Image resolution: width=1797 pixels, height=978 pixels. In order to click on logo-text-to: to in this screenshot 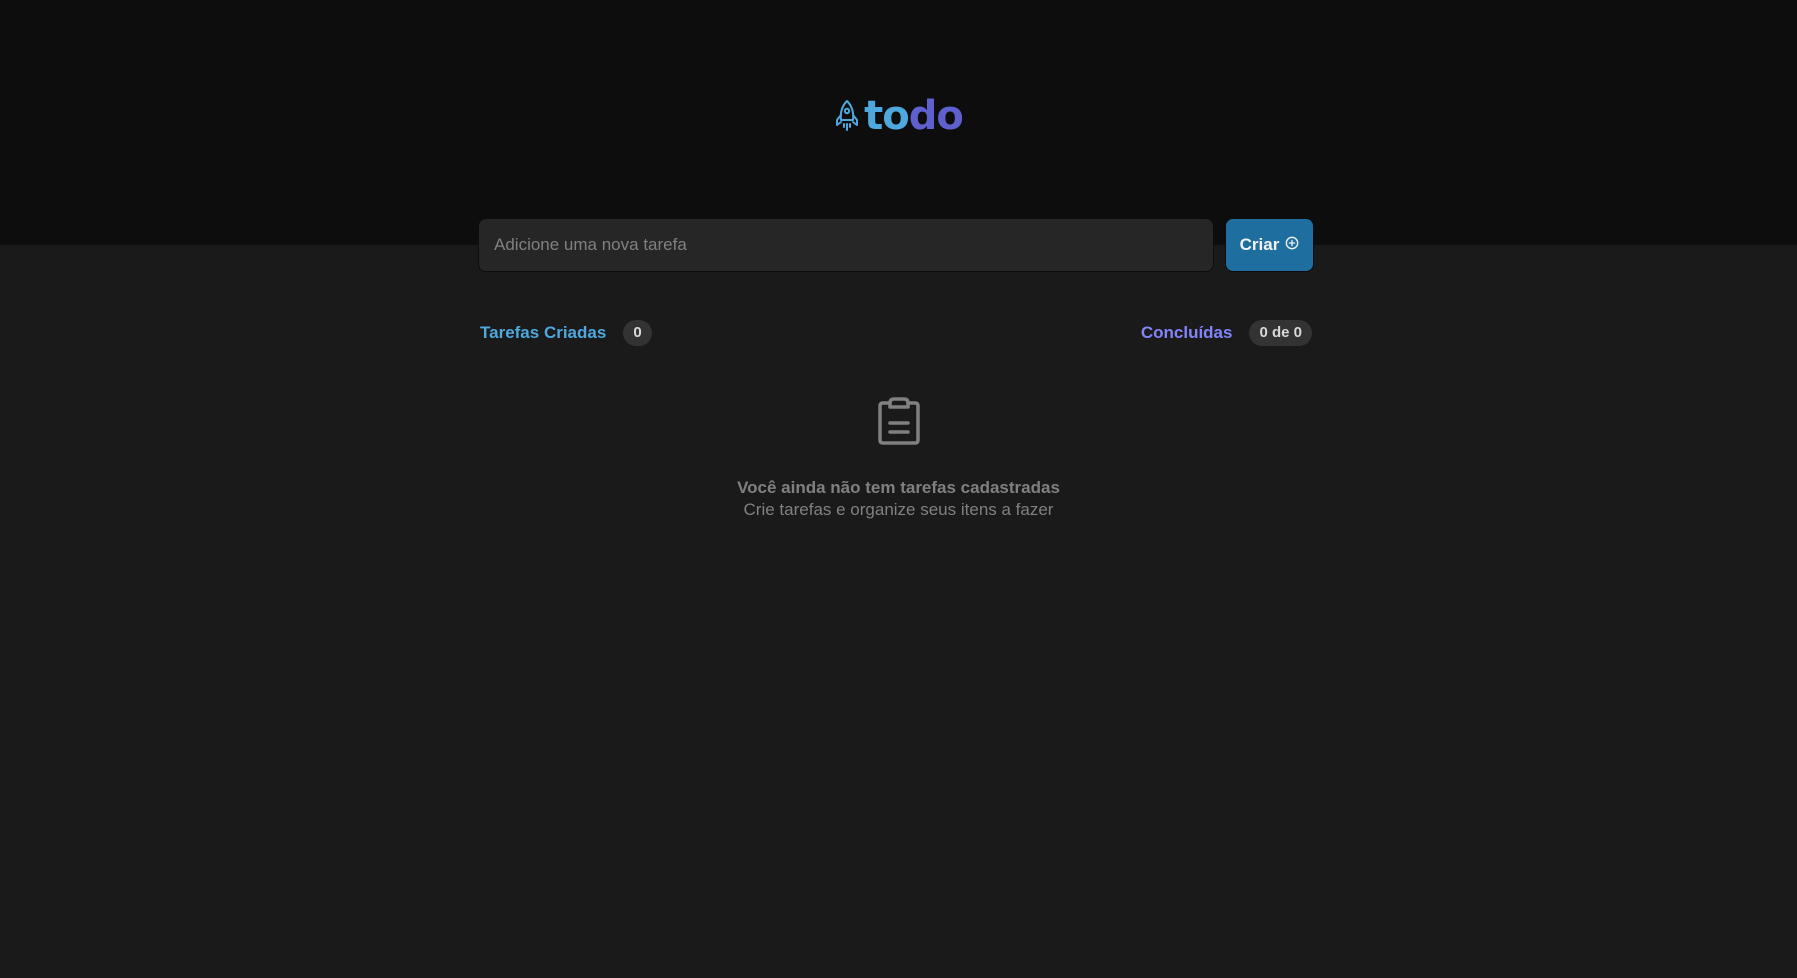, I will do `click(887, 116)`.